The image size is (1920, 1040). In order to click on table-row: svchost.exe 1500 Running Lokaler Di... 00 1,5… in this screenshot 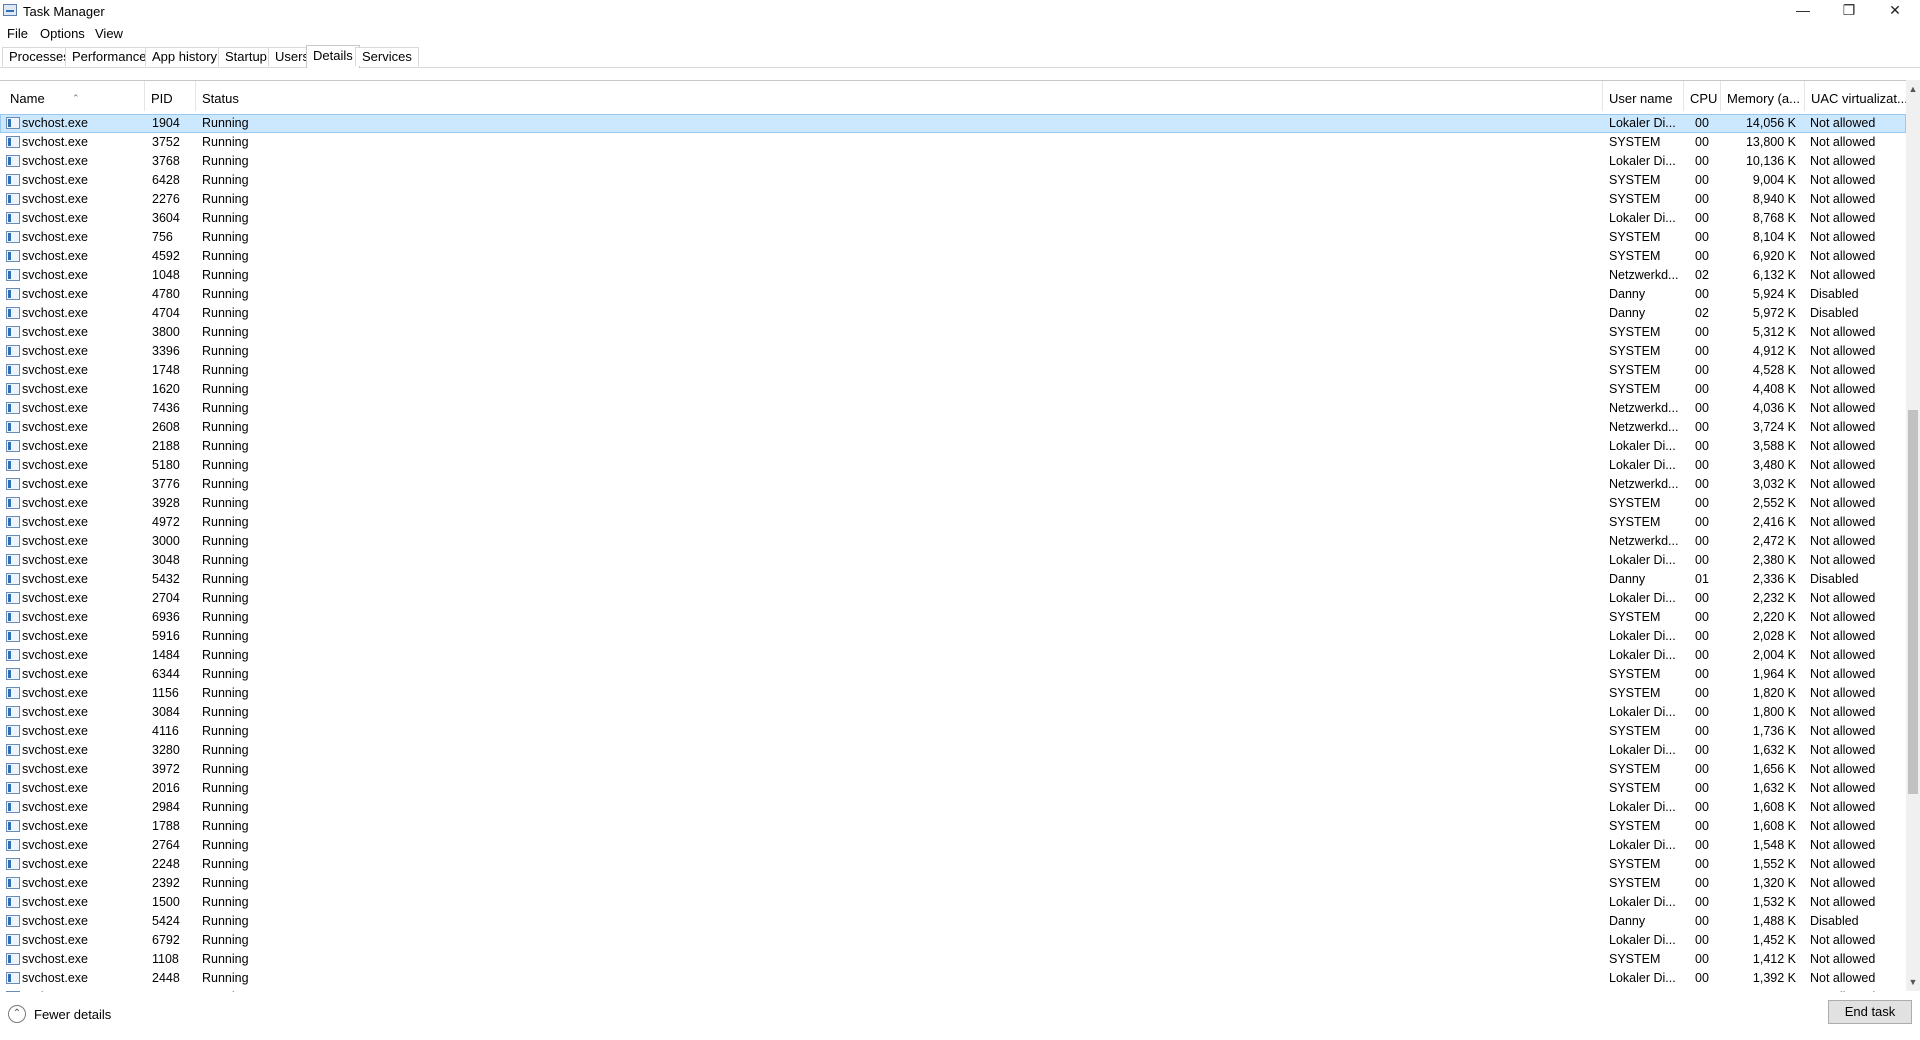, I will do `click(953, 902)`.